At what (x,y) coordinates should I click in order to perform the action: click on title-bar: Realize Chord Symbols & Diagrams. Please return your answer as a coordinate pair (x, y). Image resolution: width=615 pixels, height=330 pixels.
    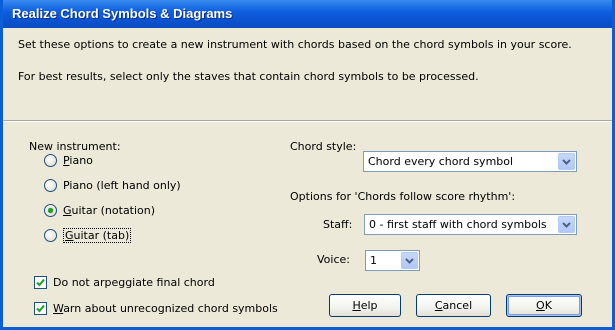
    Looking at the image, I should click on (307, 14).